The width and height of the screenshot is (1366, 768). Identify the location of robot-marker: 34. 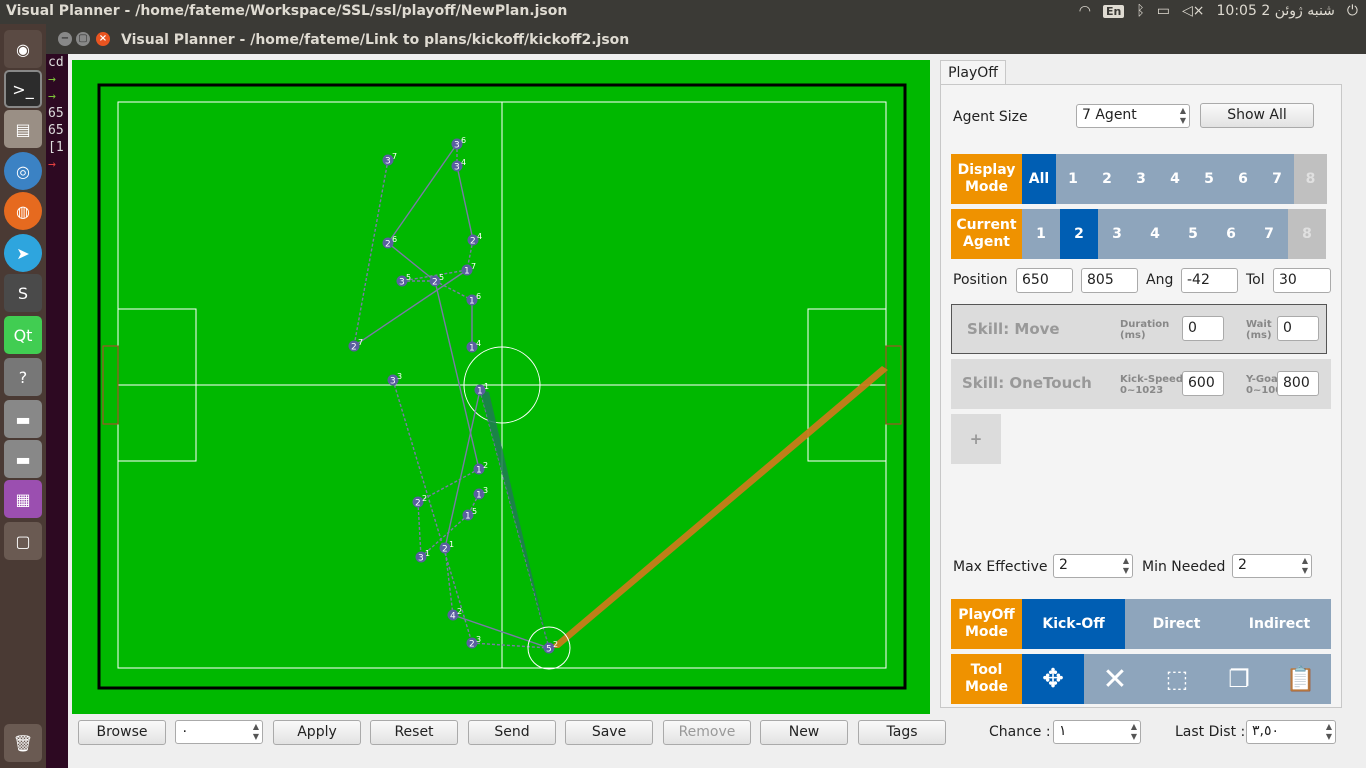
(459, 165).